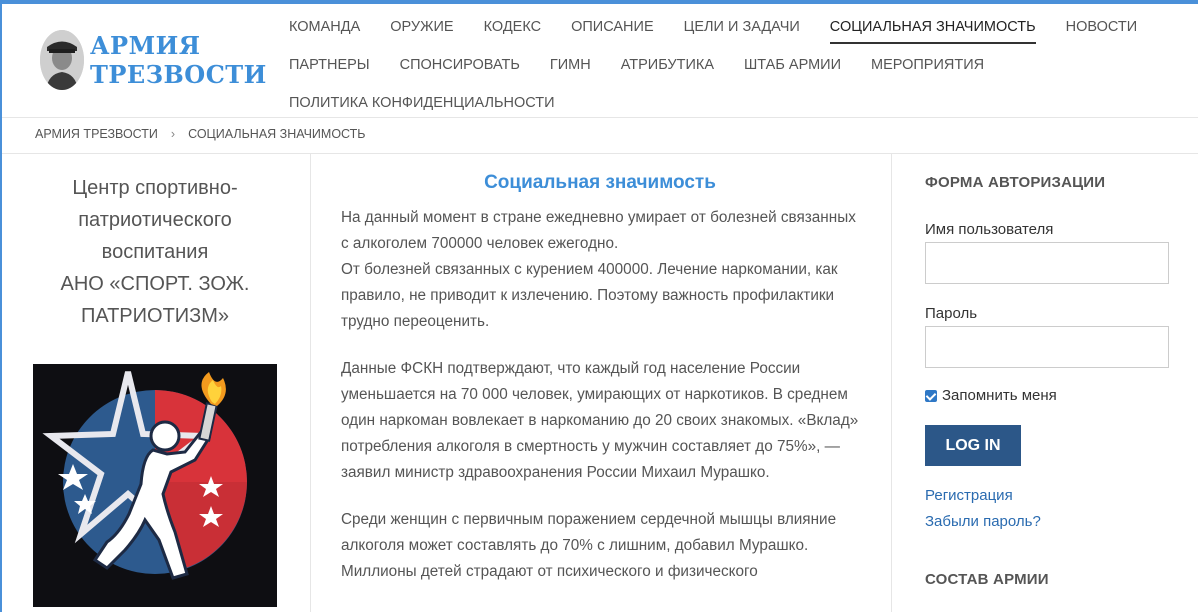 The image size is (1198, 612). Describe the element at coordinates (1102, 27) in the screenshot. I see `nav-item-news: НОВОСТИ` at that location.